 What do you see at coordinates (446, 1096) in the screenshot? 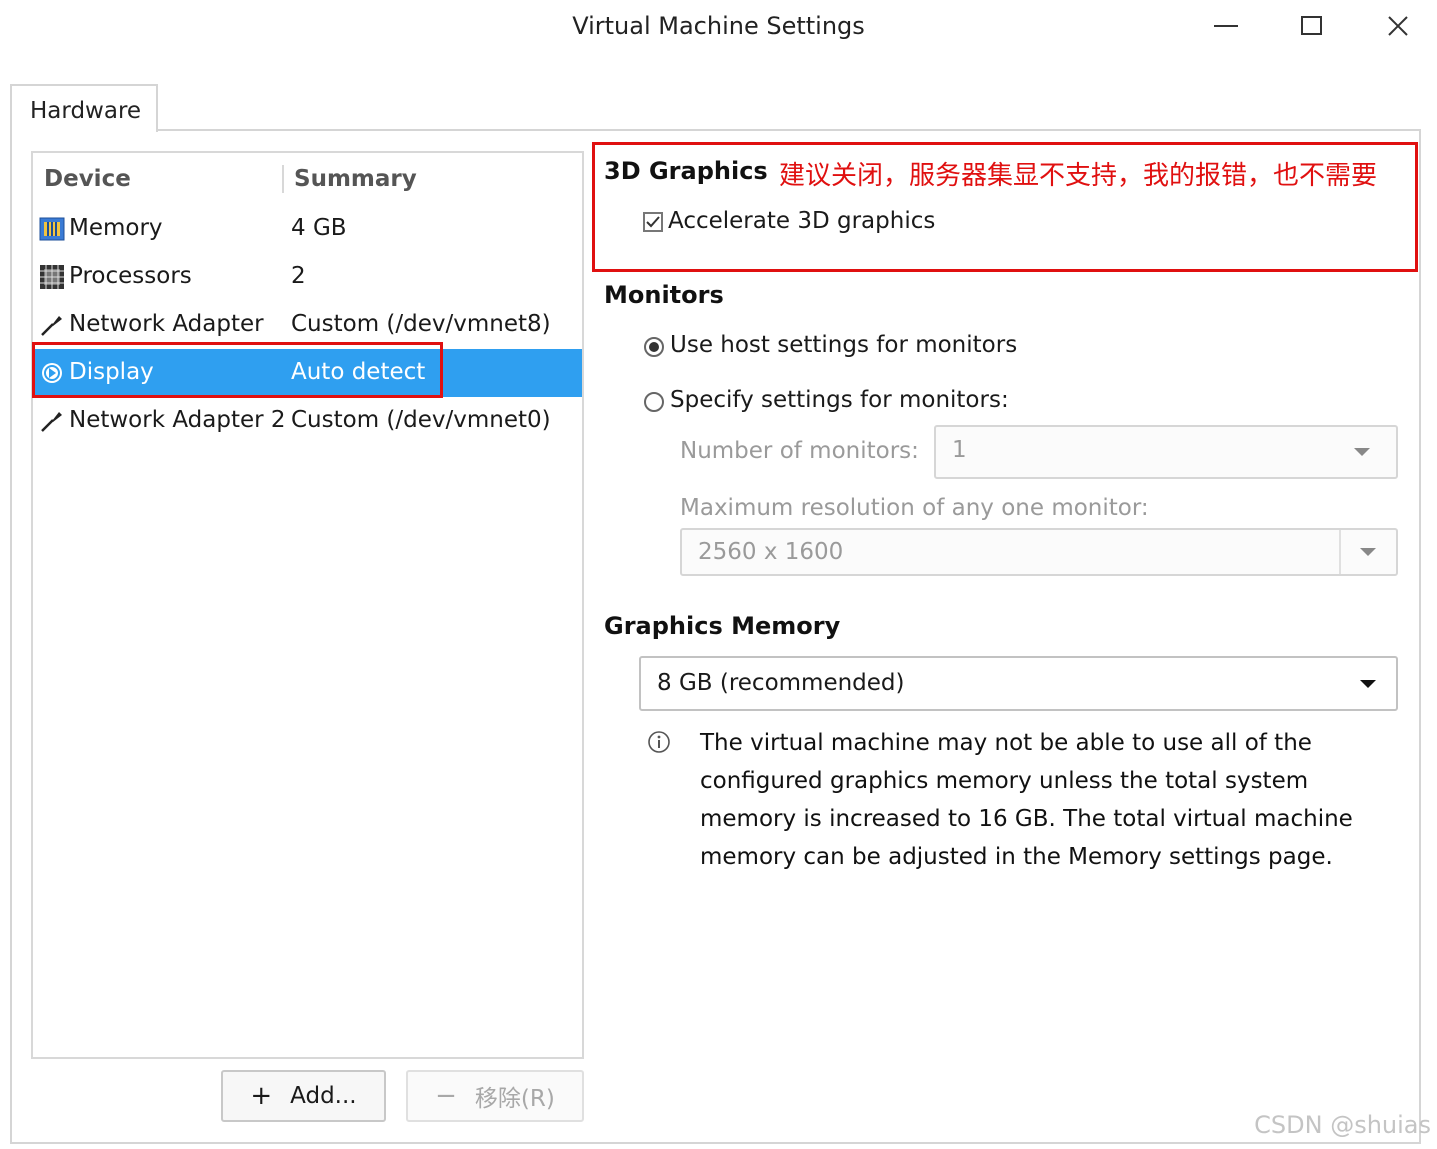
I see `minus-icon: −` at bounding box center [446, 1096].